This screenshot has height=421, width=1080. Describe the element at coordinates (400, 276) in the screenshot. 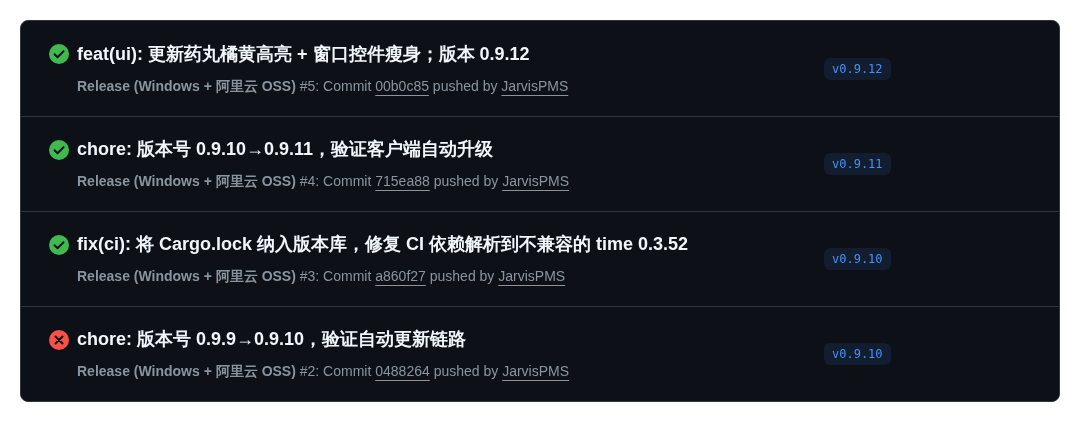

I see `commit-link: a860f27` at that location.